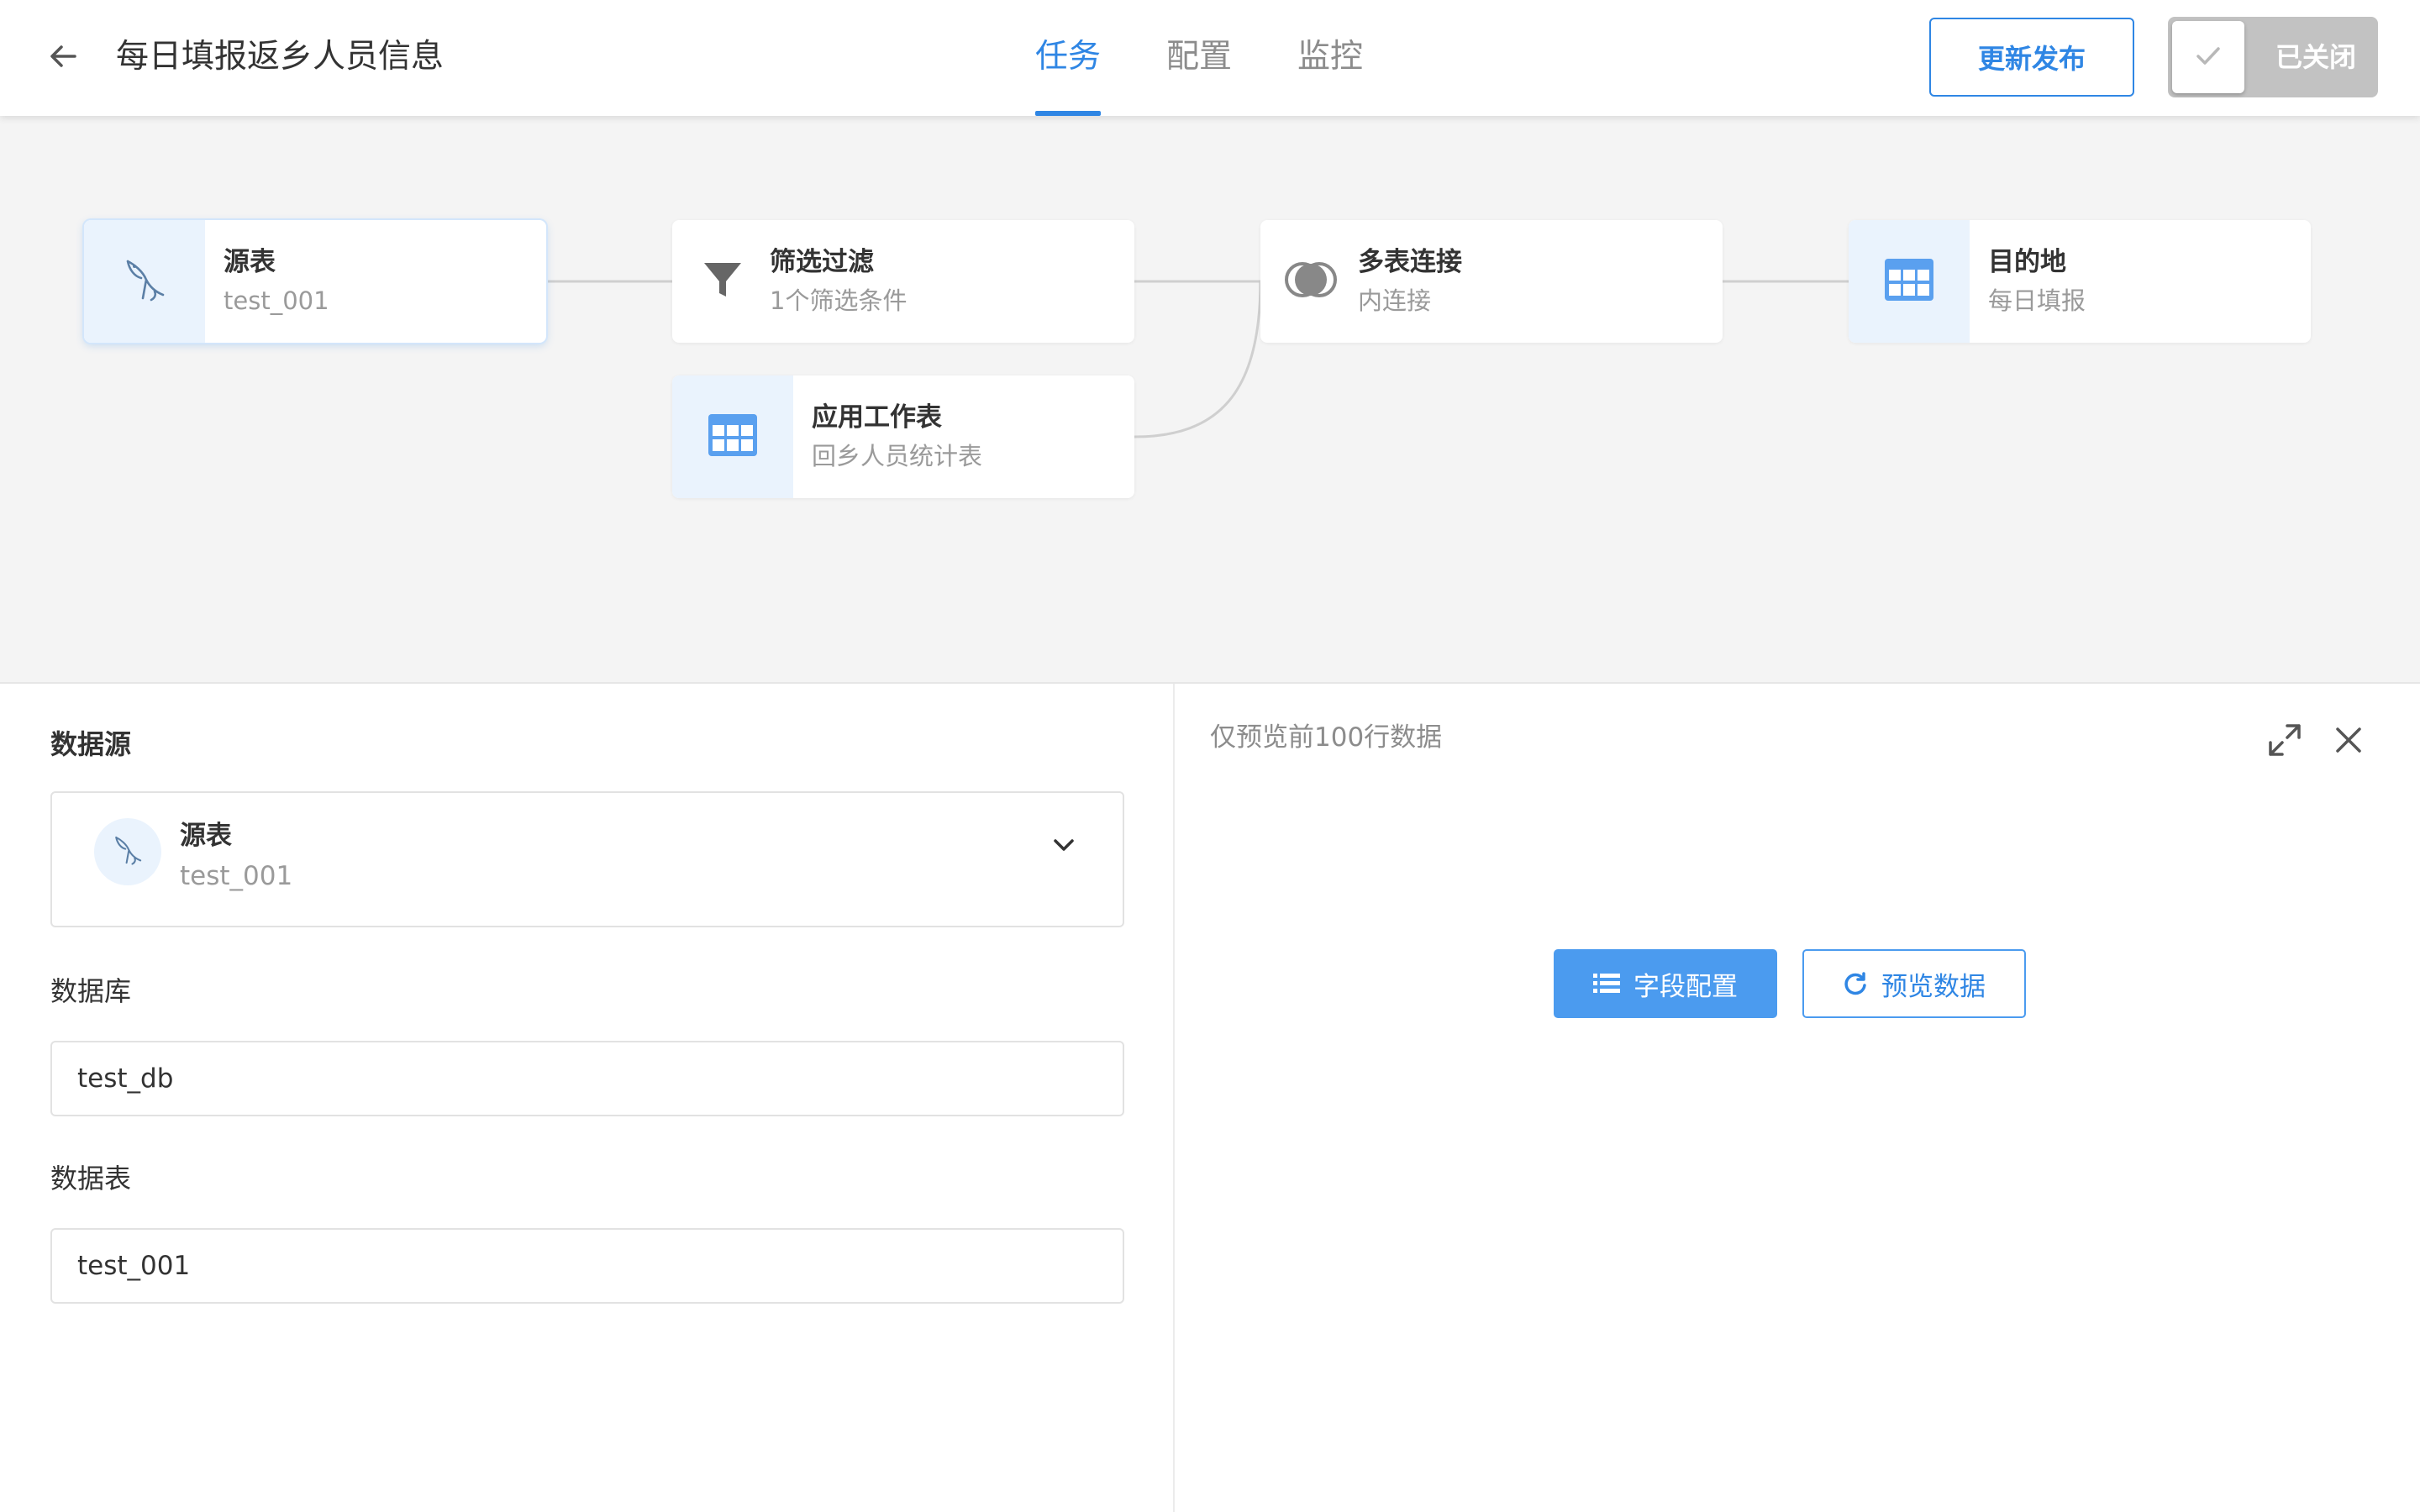 The height and width of the screenshot is (1512, 2420). What do you see at coordinates (587, 1078) in the screenshot?
I see `database-input` at bounding box center [587, 1078].